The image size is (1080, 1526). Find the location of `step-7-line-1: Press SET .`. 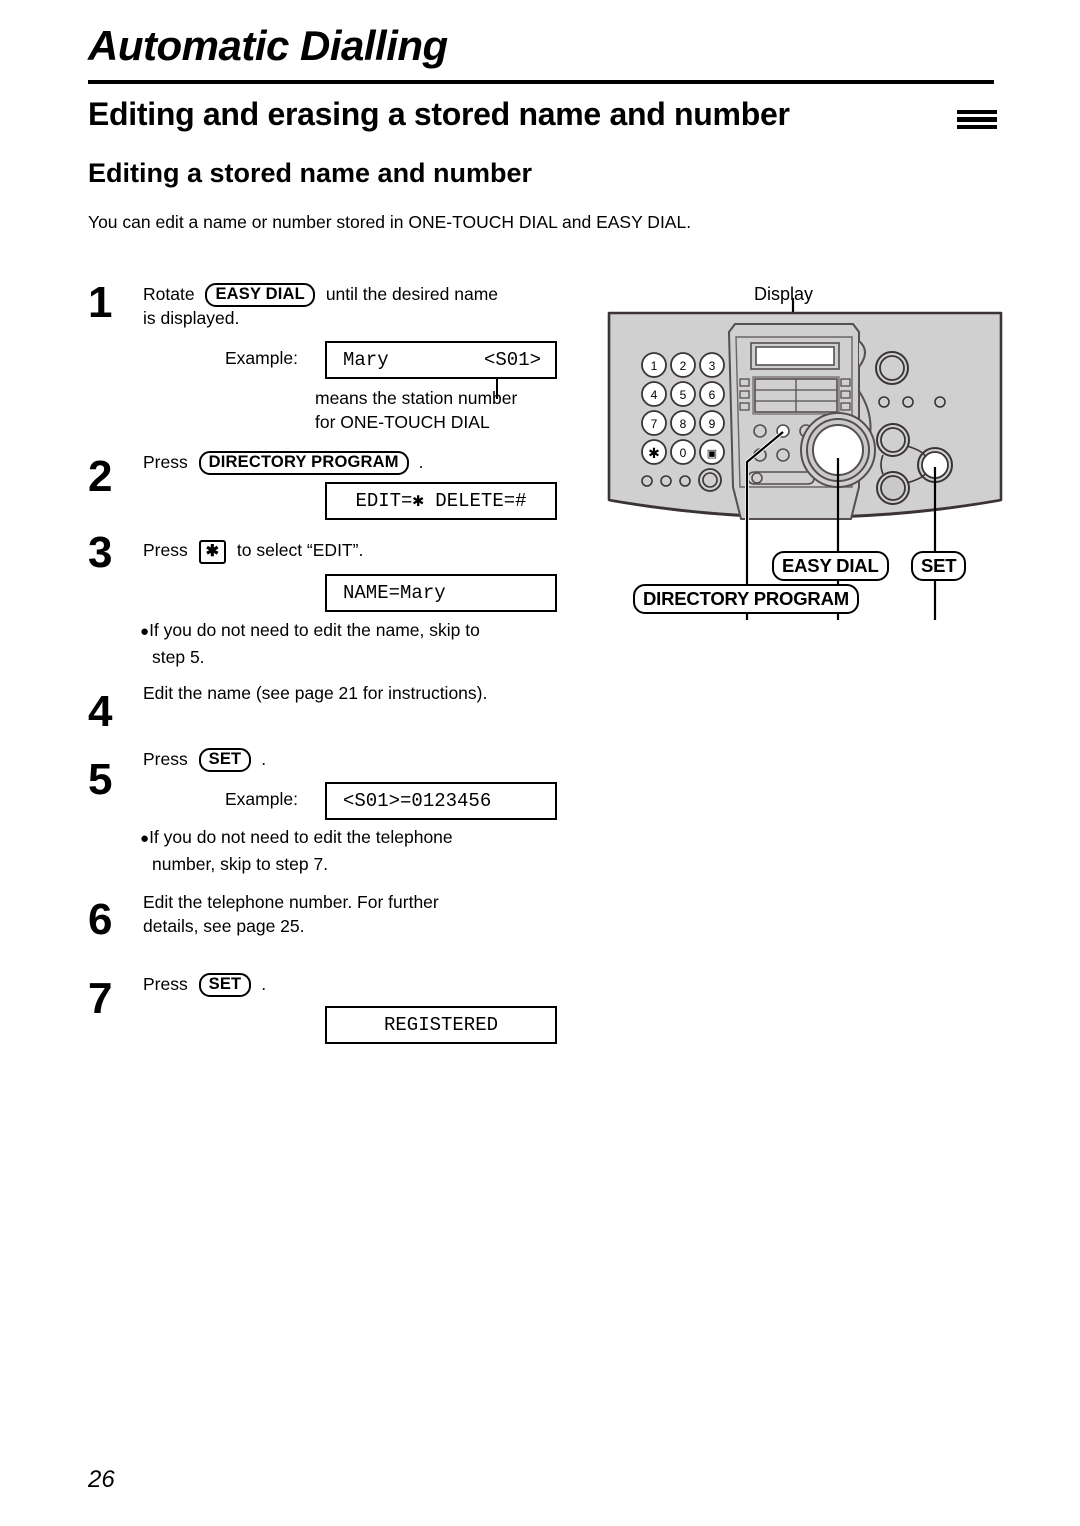

step-7-line-1: Press SET . is located at coordinates (204, 984).